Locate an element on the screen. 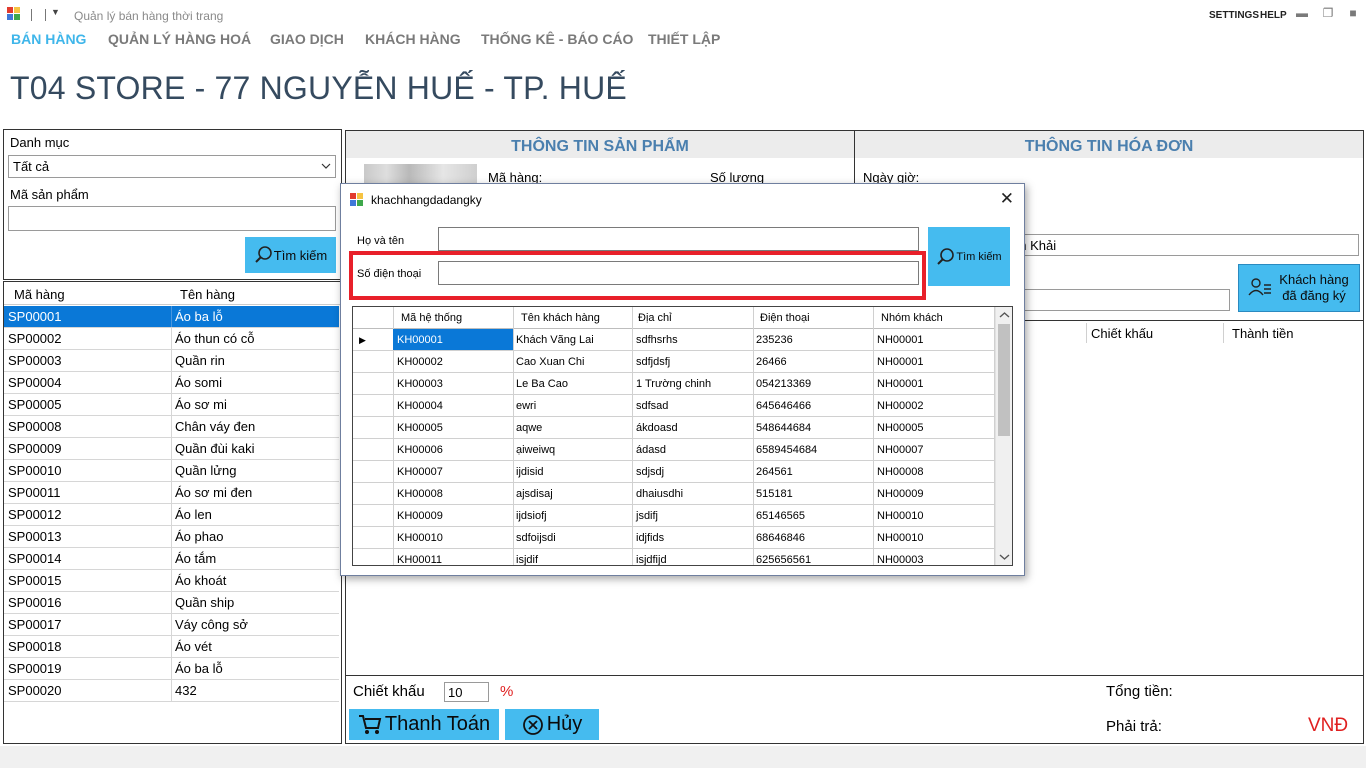 Image resolution: width=1366 pixels, height=768 pixels. category-select-value: Tất cả is located at coordinates (31, 166).